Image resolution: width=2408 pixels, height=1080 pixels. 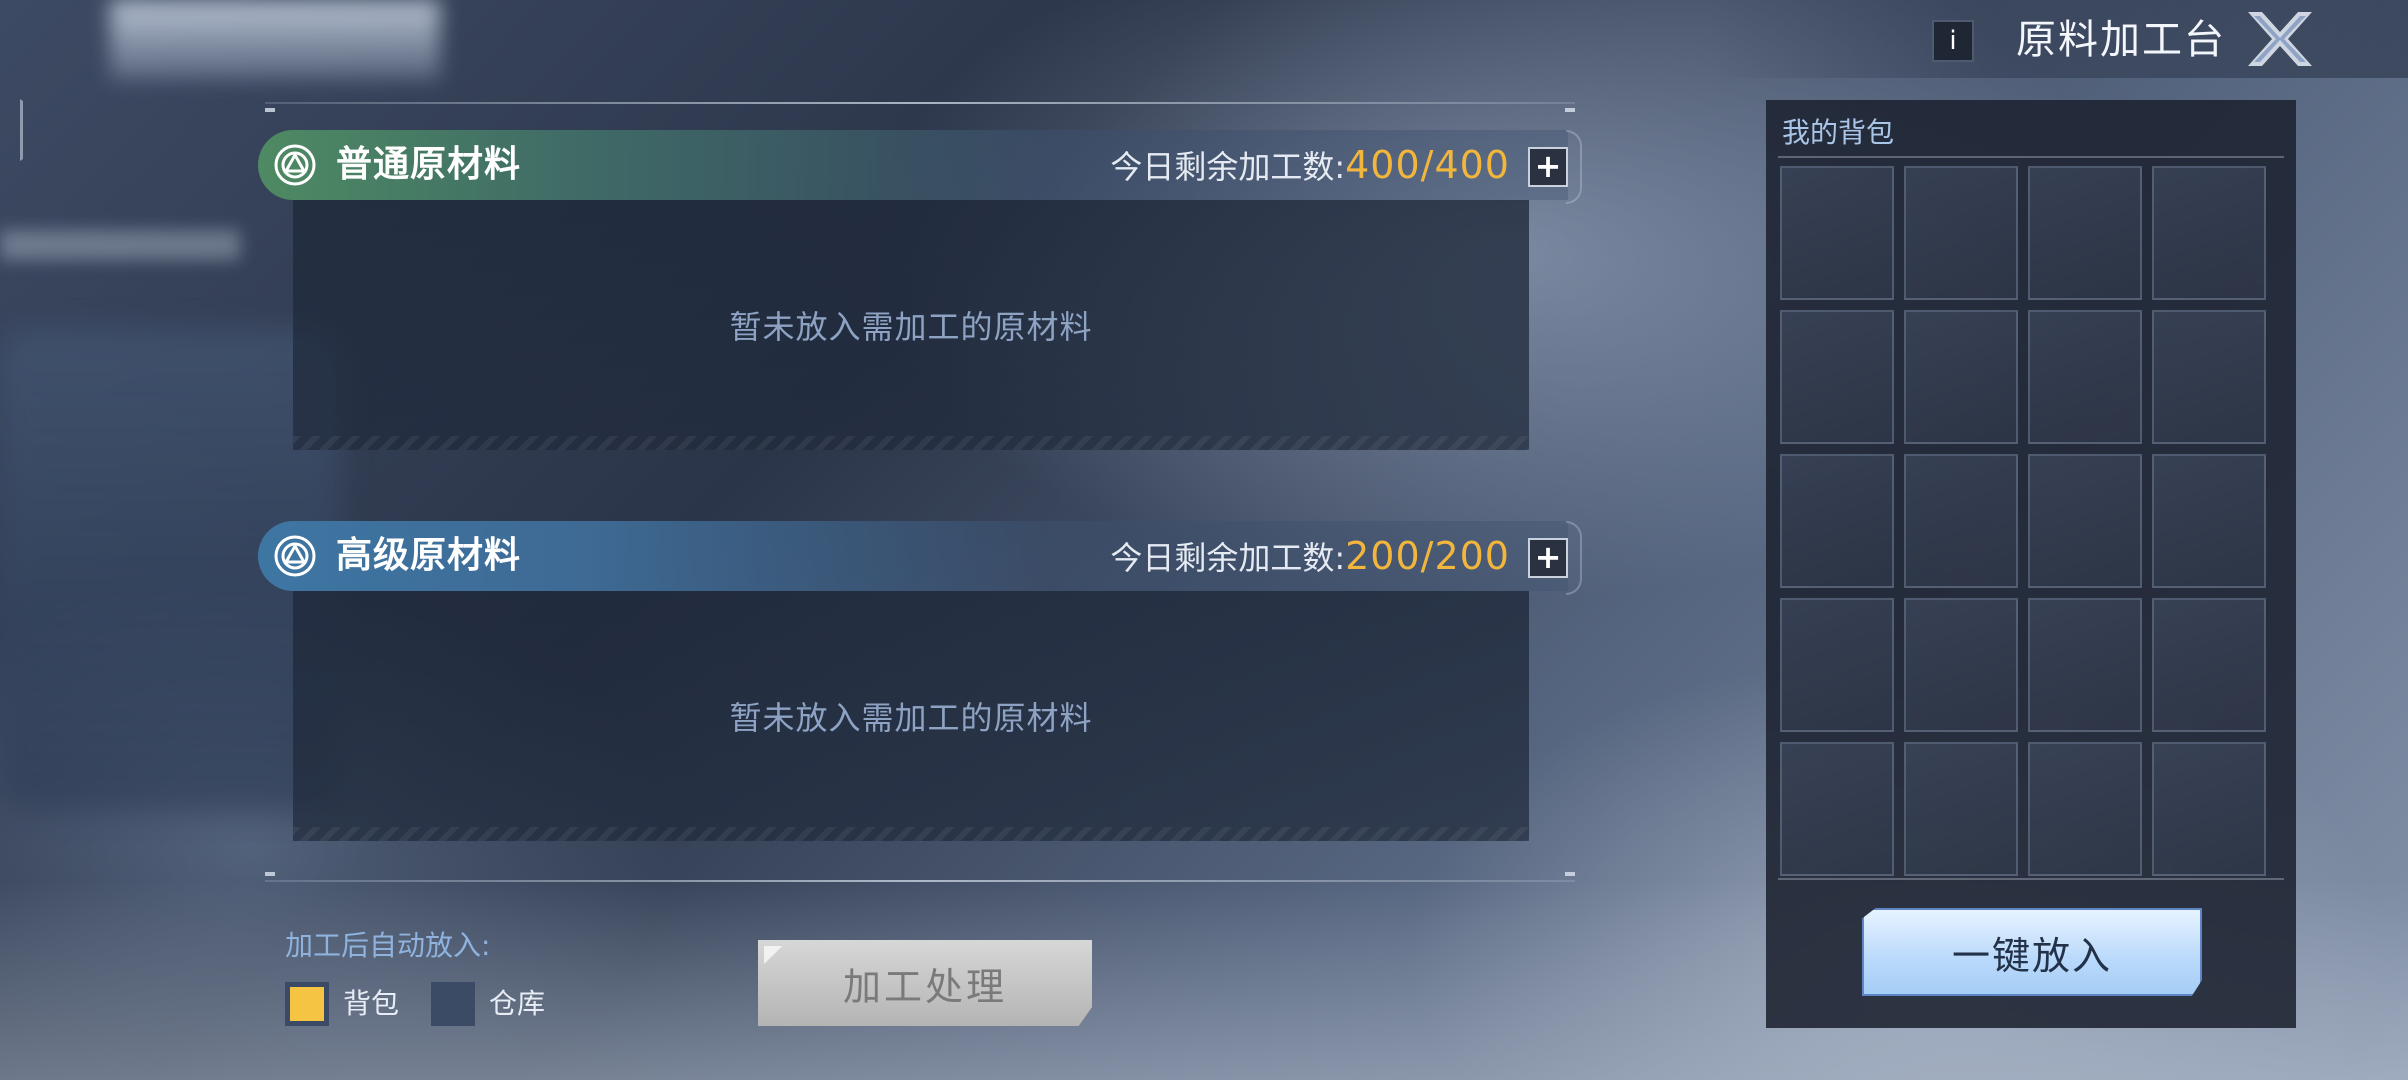 I want to click on auto-put-backpack-option: 背包, so click(x=345, y=1004).